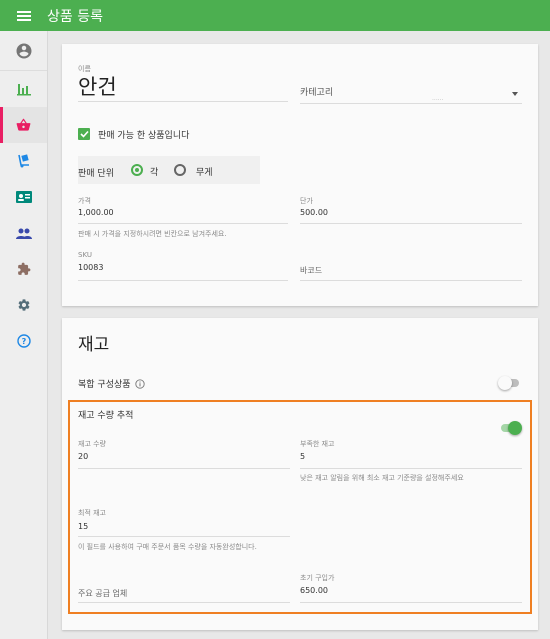 Image resolution: width=550 pixels, height=639 pixels. I want to click on price-hint: 판매 시 가격을 지정하시려면 빈칸으로 남겨주세요., so click(152, 234).